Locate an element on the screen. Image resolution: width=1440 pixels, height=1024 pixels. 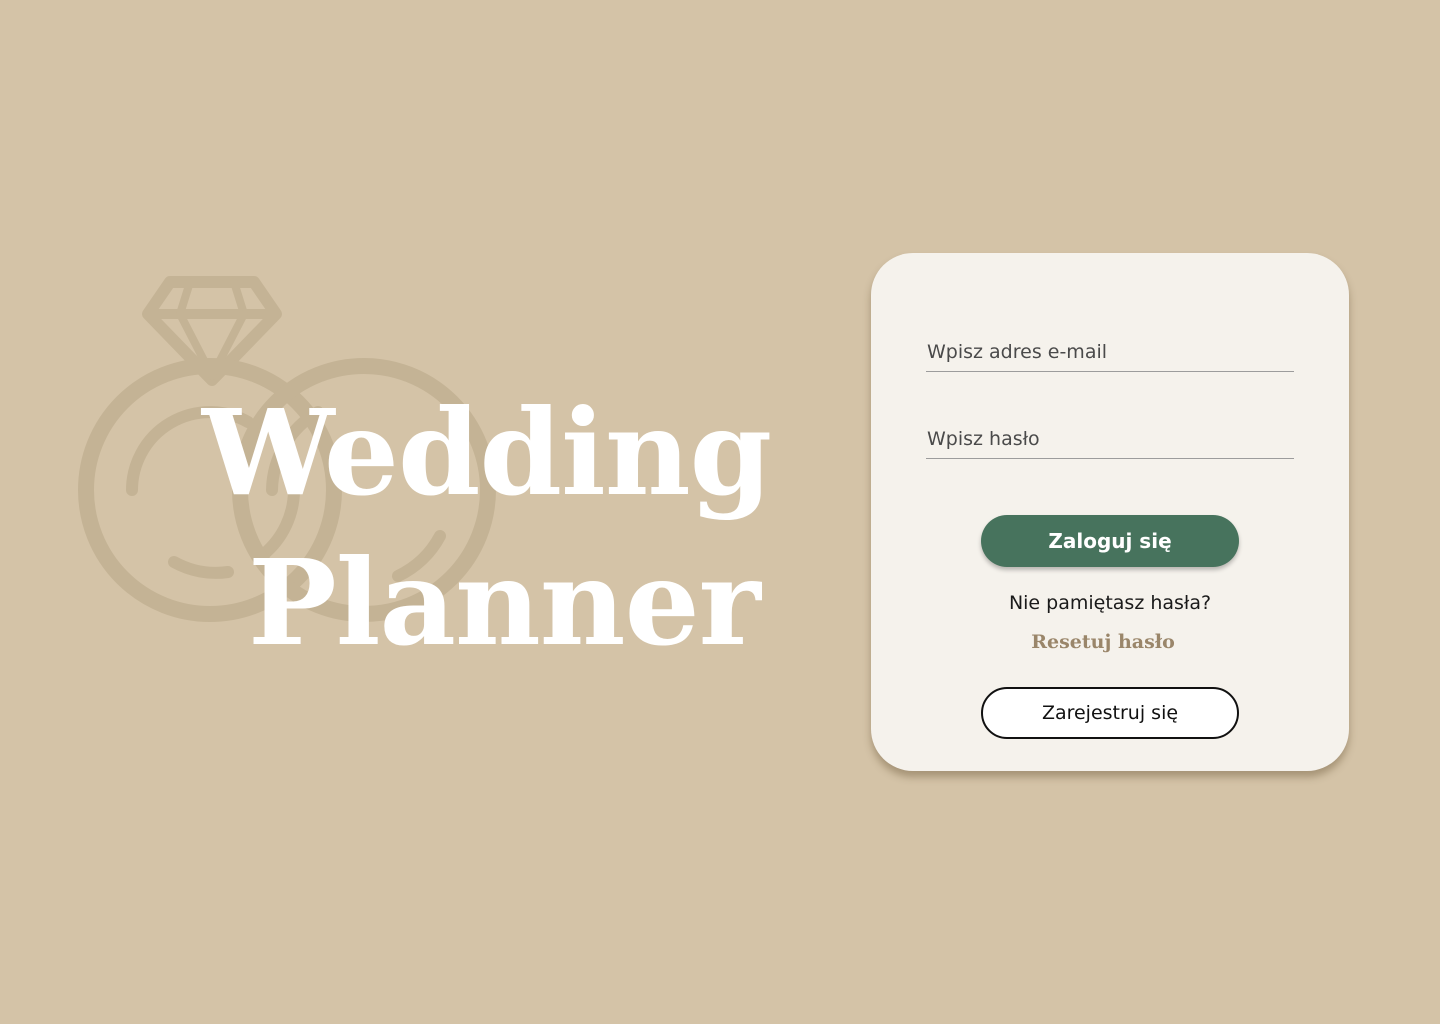
register-button: Zarejestruj się is located at coordinates (1110, 713).